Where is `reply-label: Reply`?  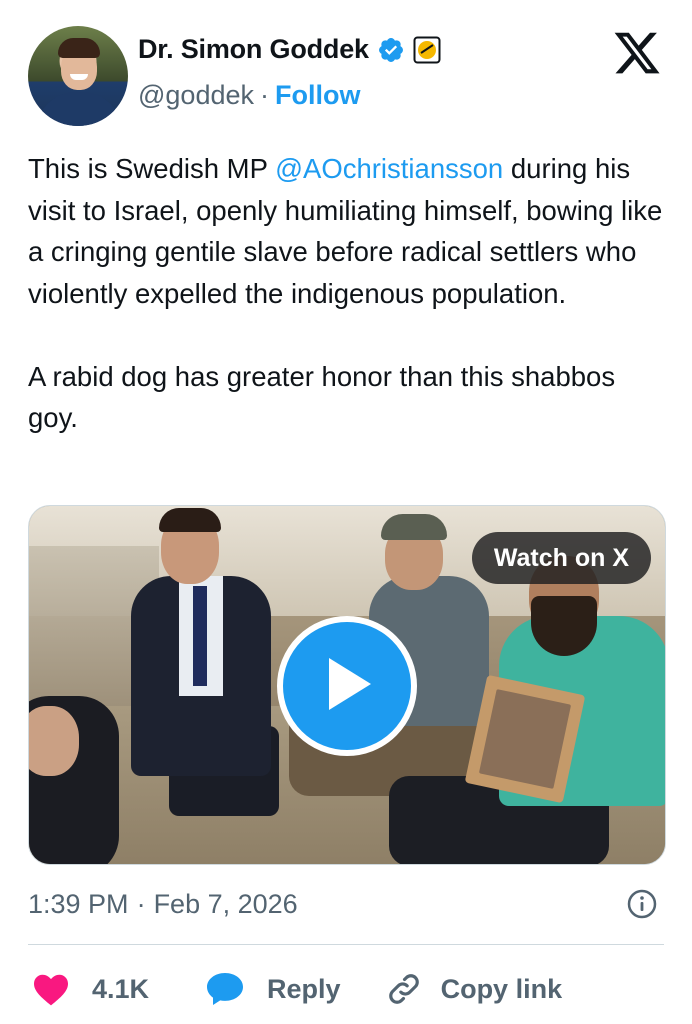
reply-label: Reply is located at coordinates (304, 988).